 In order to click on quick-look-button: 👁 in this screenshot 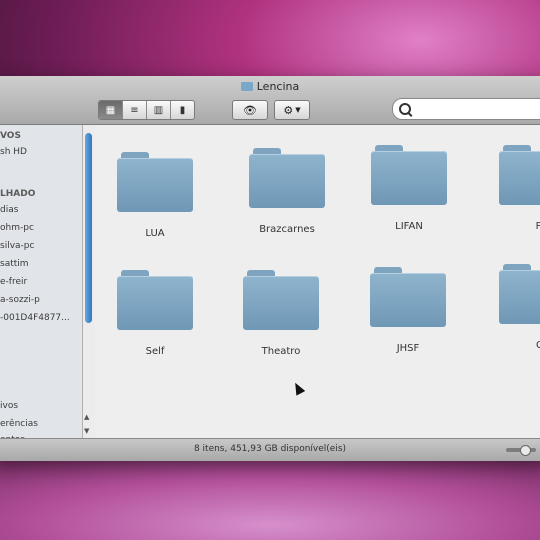, I will do `click(250, 110)`.